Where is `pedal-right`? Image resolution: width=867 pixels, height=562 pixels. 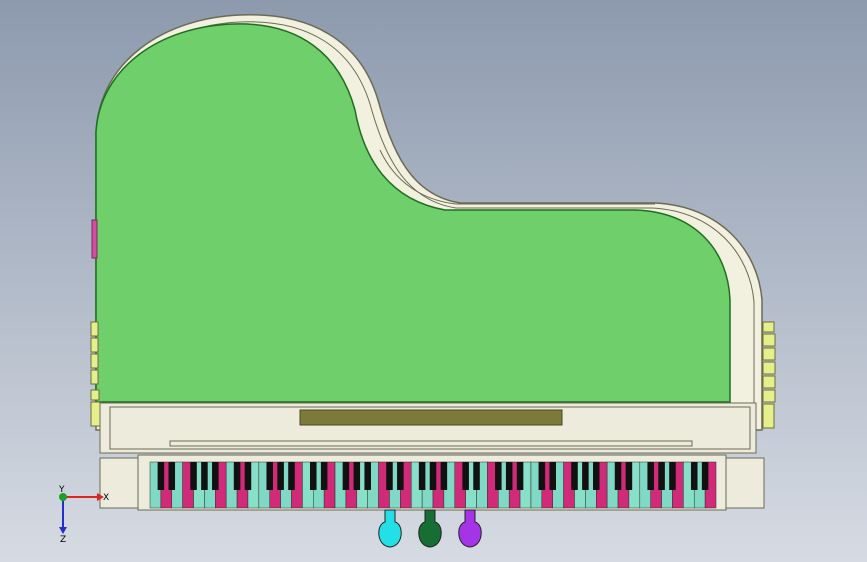 pedal-right is located at coordinates (470, 528).